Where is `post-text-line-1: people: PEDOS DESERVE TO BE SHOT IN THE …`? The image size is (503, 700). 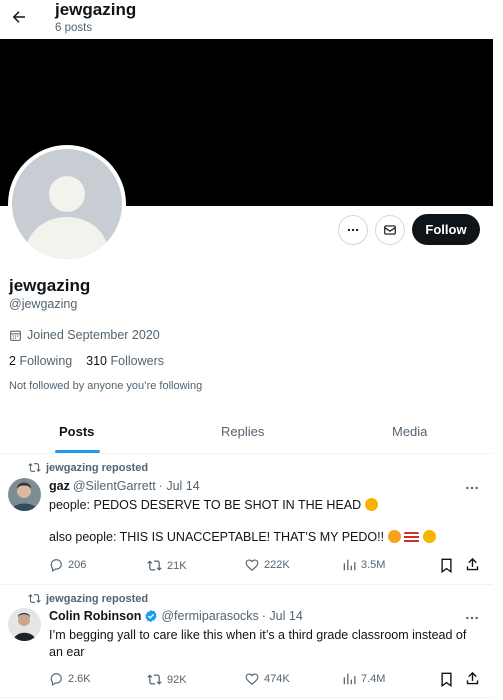 post-text-line-1: people: PEDOS DESERVE TO BE SHOT IN THE … is located at coordinates (205, 505).